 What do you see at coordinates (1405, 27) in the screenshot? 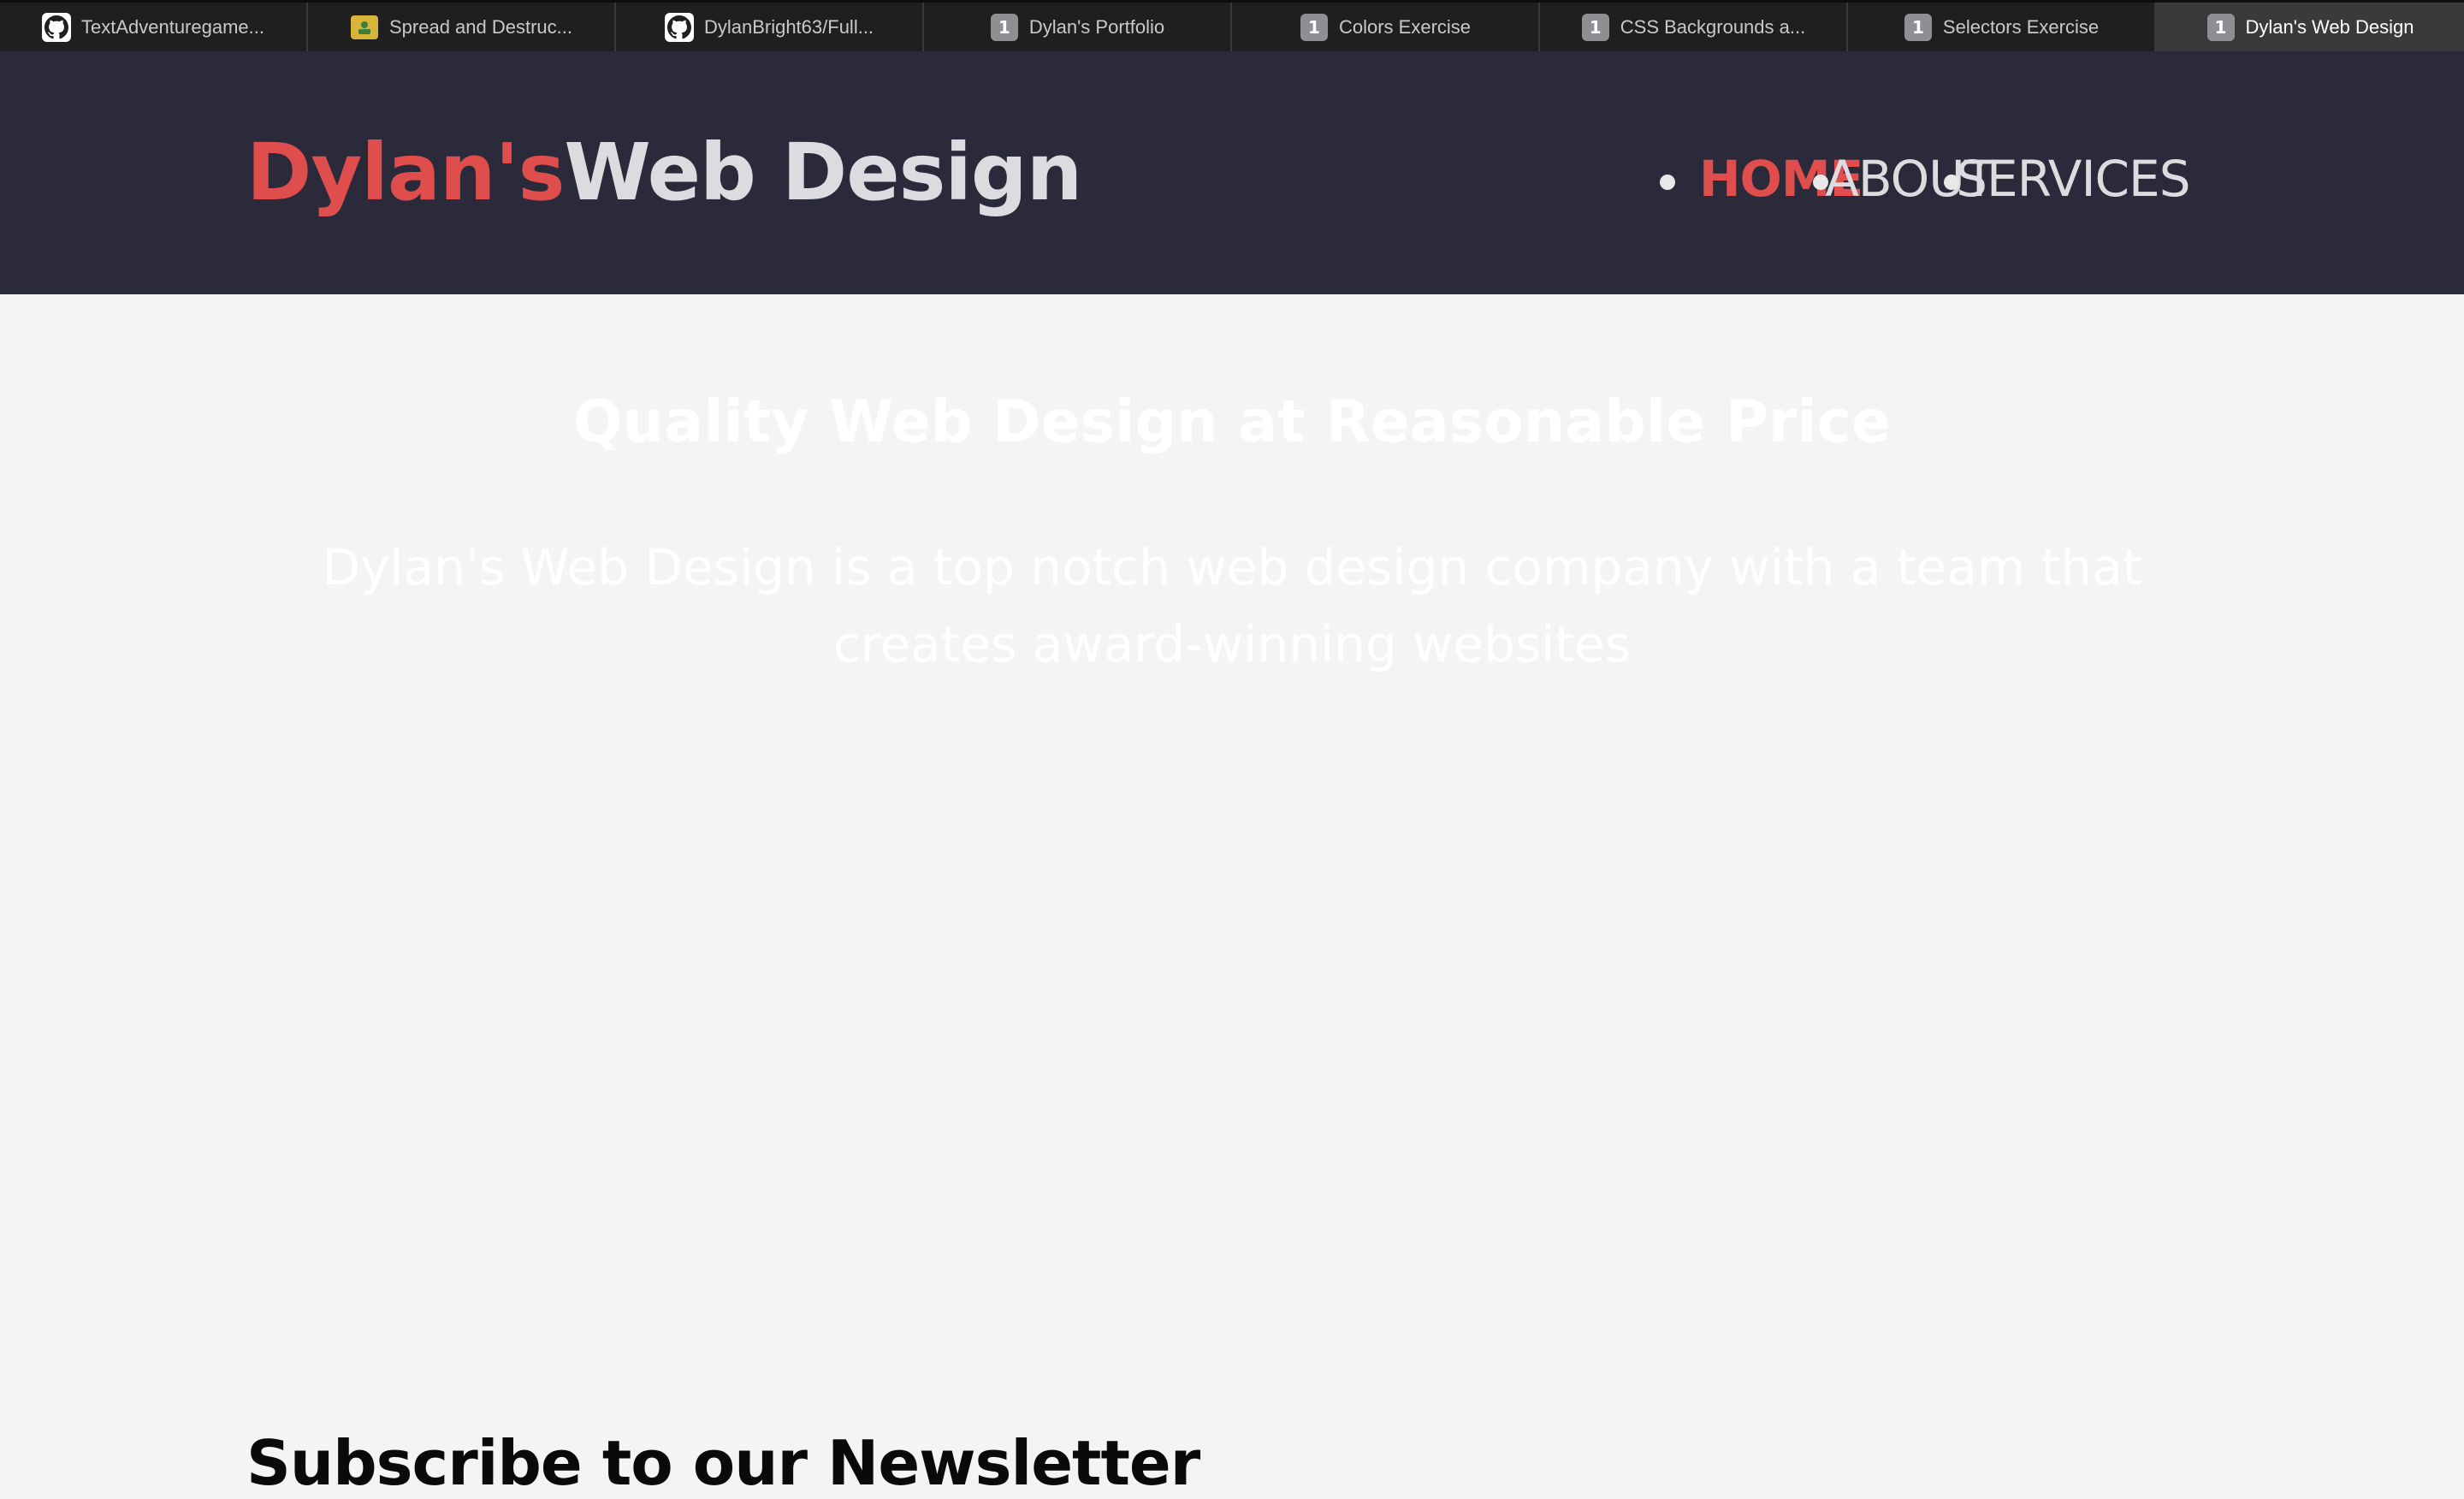
I see `tab-label: Colors Exercise` at bounding box center [1405, 27].